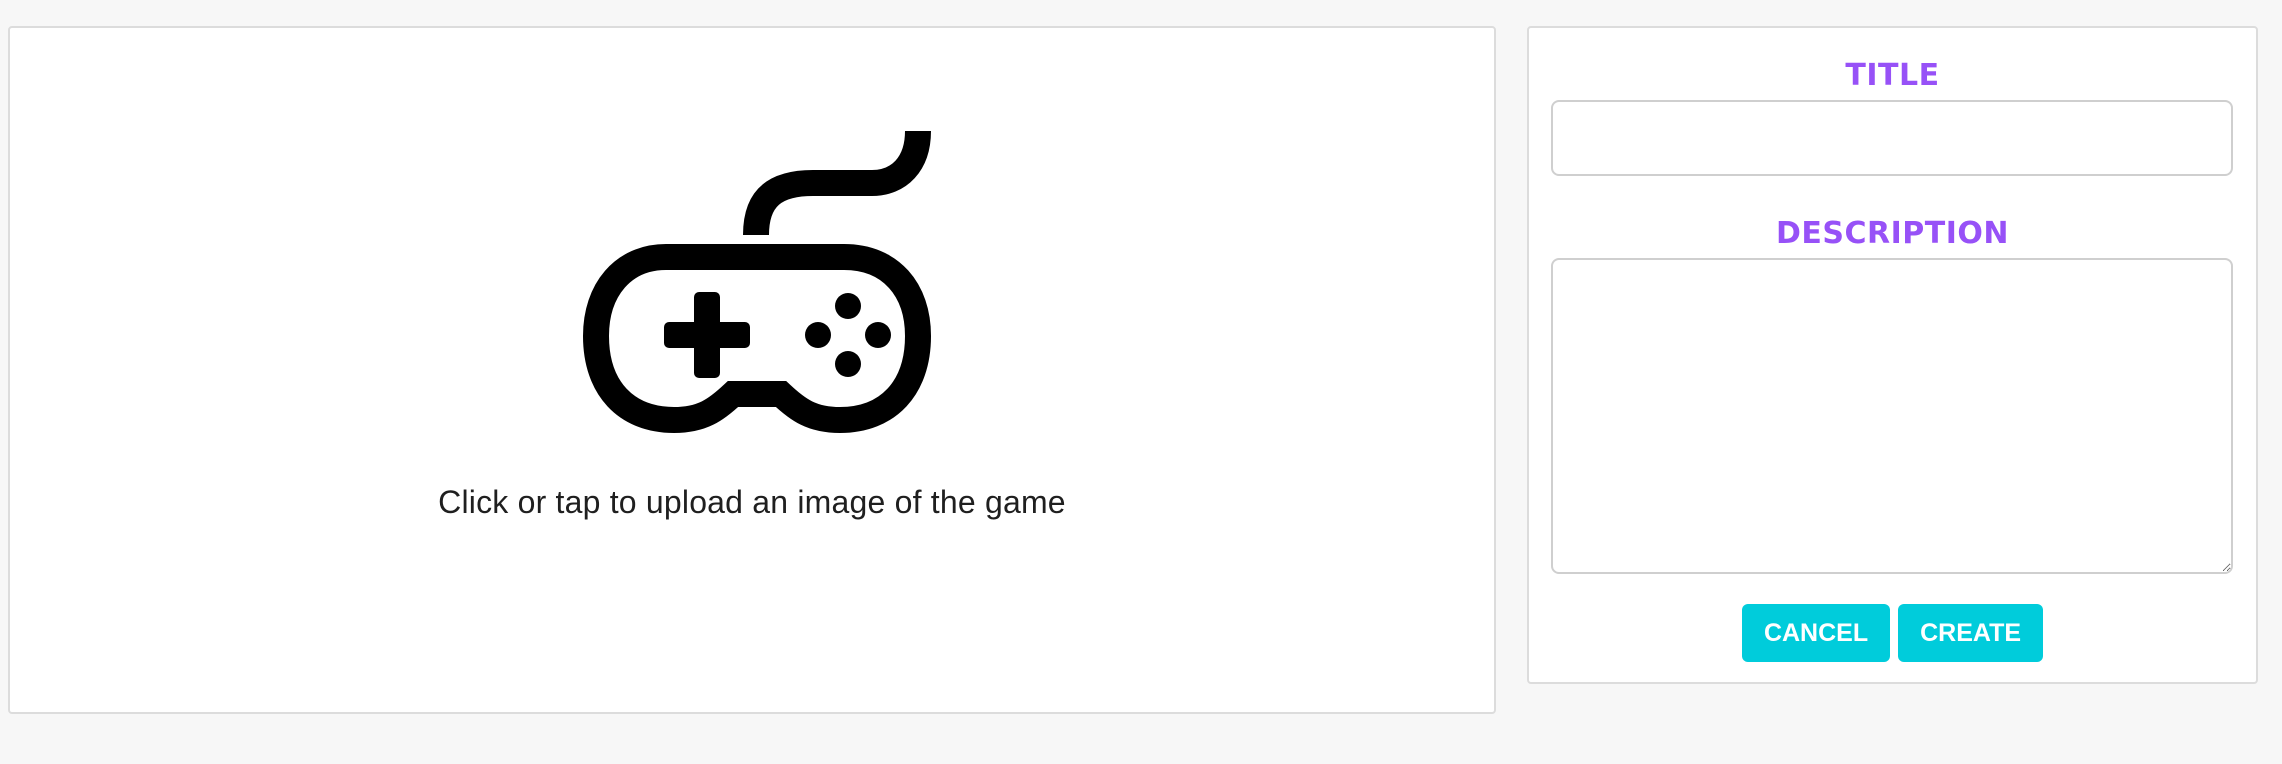 The width and height of the screenshot is (2282, 764). Describe the element at coordinates (1892, 75) in the screenshot. I see `title-label: TITLE` at that location.